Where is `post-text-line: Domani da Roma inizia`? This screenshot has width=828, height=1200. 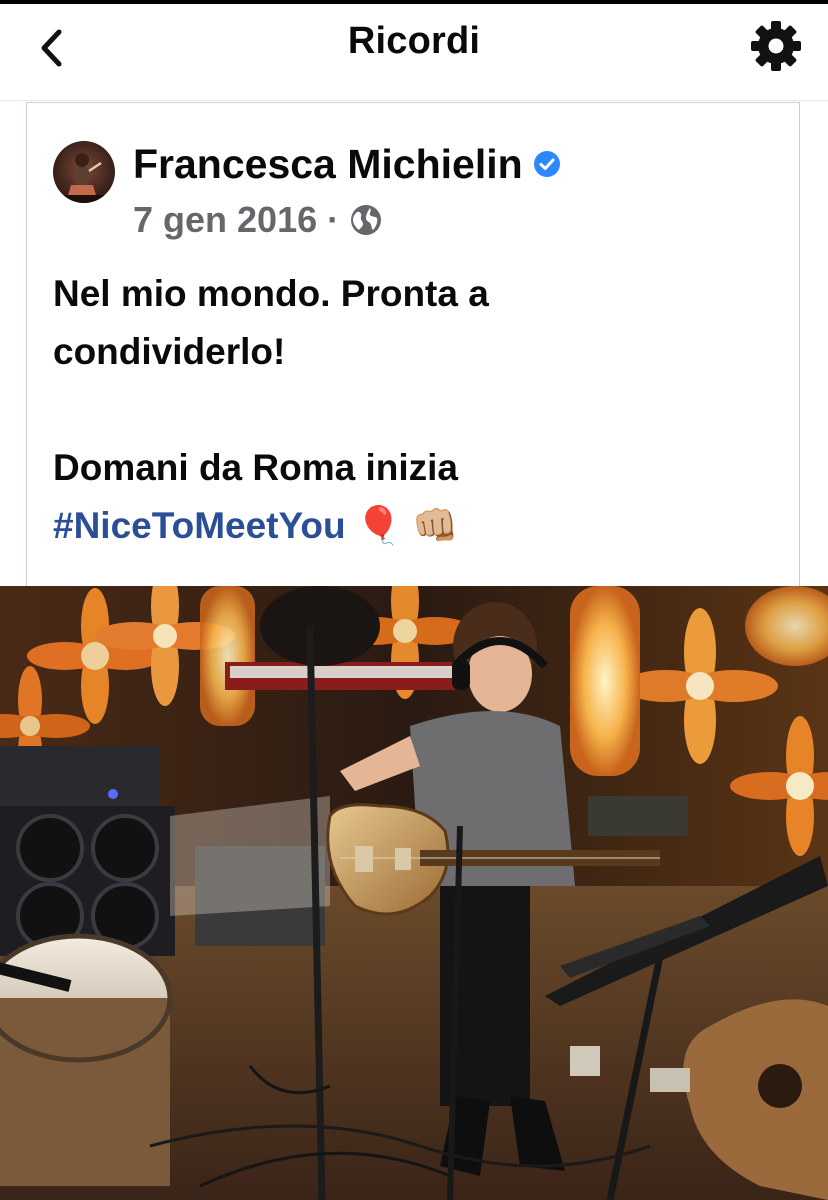
post-text-line: Domani da Roma inizia is located at coordinates (256, 467).